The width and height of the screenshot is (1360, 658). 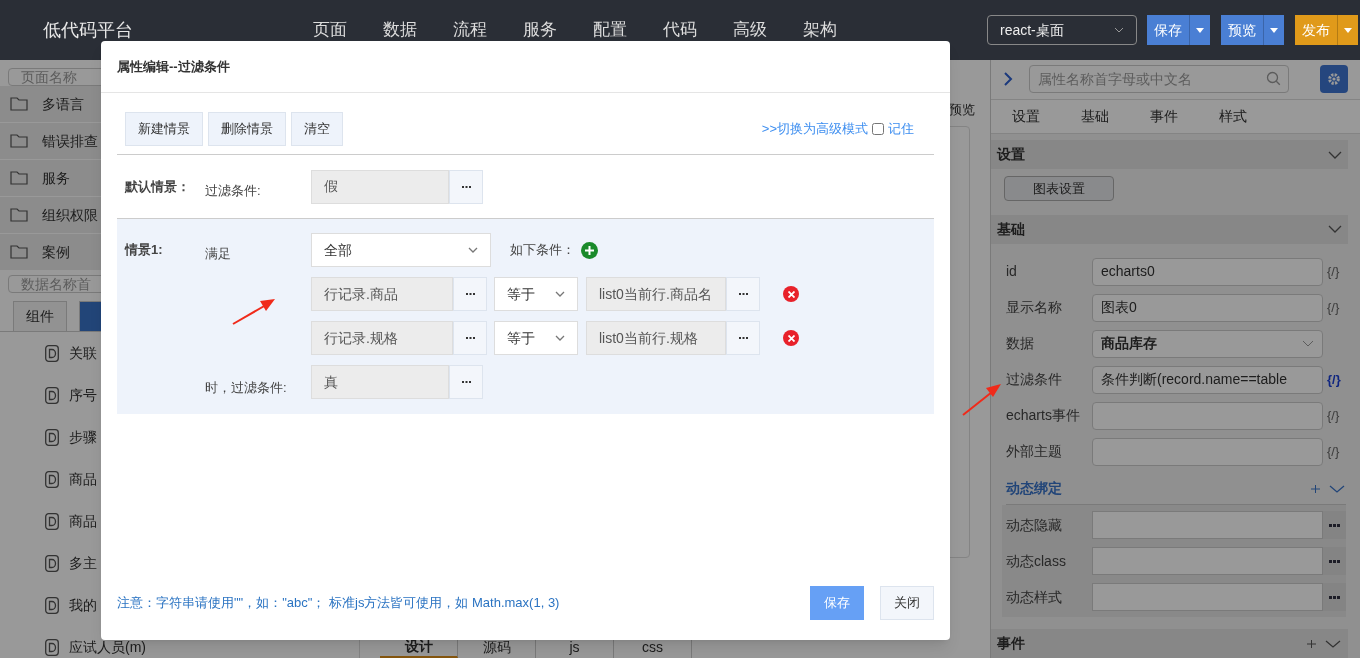 What do you see at coordinates (1036, 561) in the screenshot?
I see `field-label: 动态class` at bounding box center [1036, 561].